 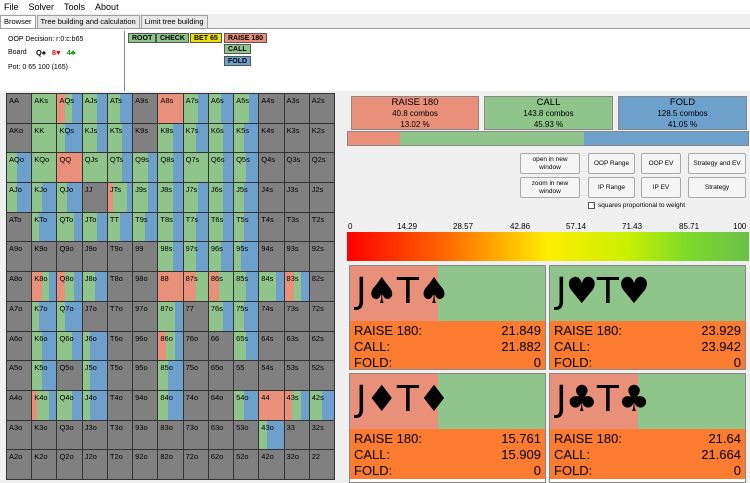 I want to click on combo-panel: J♠T♠ RAISE 180: 21.849 CALL: 21.882 FOLD: 0, so click(x=447, y=317).